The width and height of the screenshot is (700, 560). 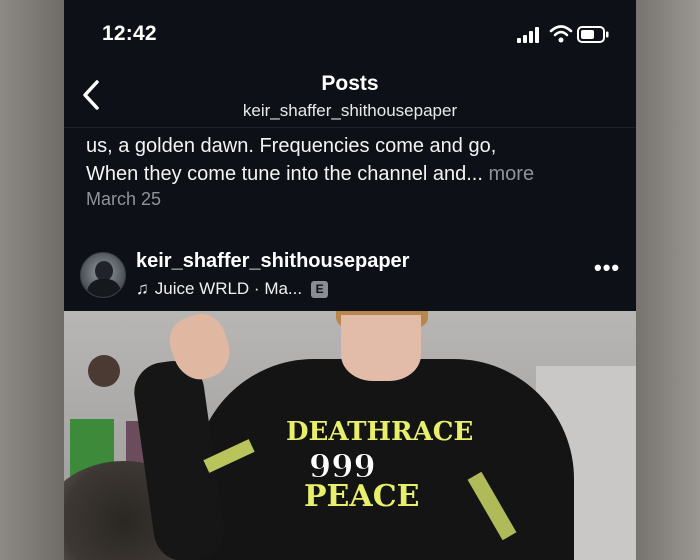 What do you see at coordinates (350, 83) in the screenshot?
I see `page-title: Posts` at bounding box center [350, 83].